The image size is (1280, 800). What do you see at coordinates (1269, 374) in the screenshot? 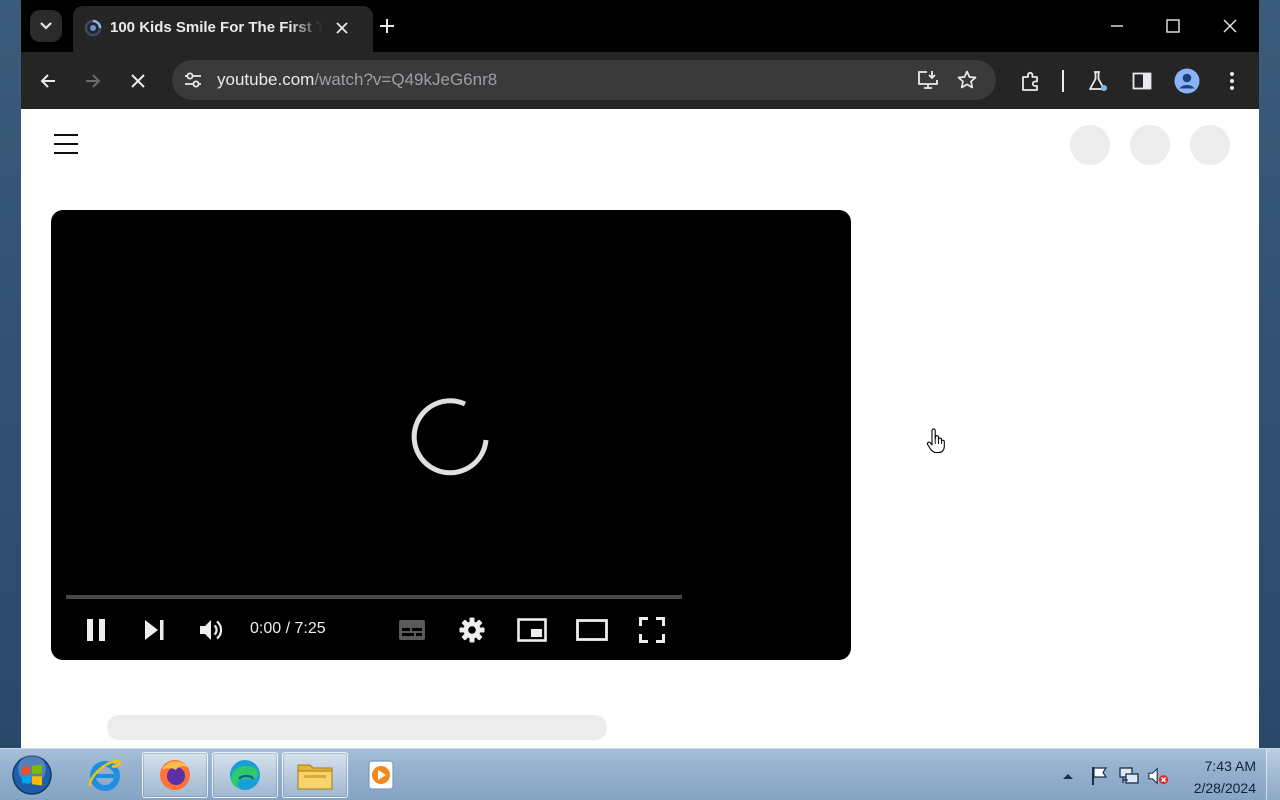
I see `desktop-background-right` at bounding box center [1269, 374].